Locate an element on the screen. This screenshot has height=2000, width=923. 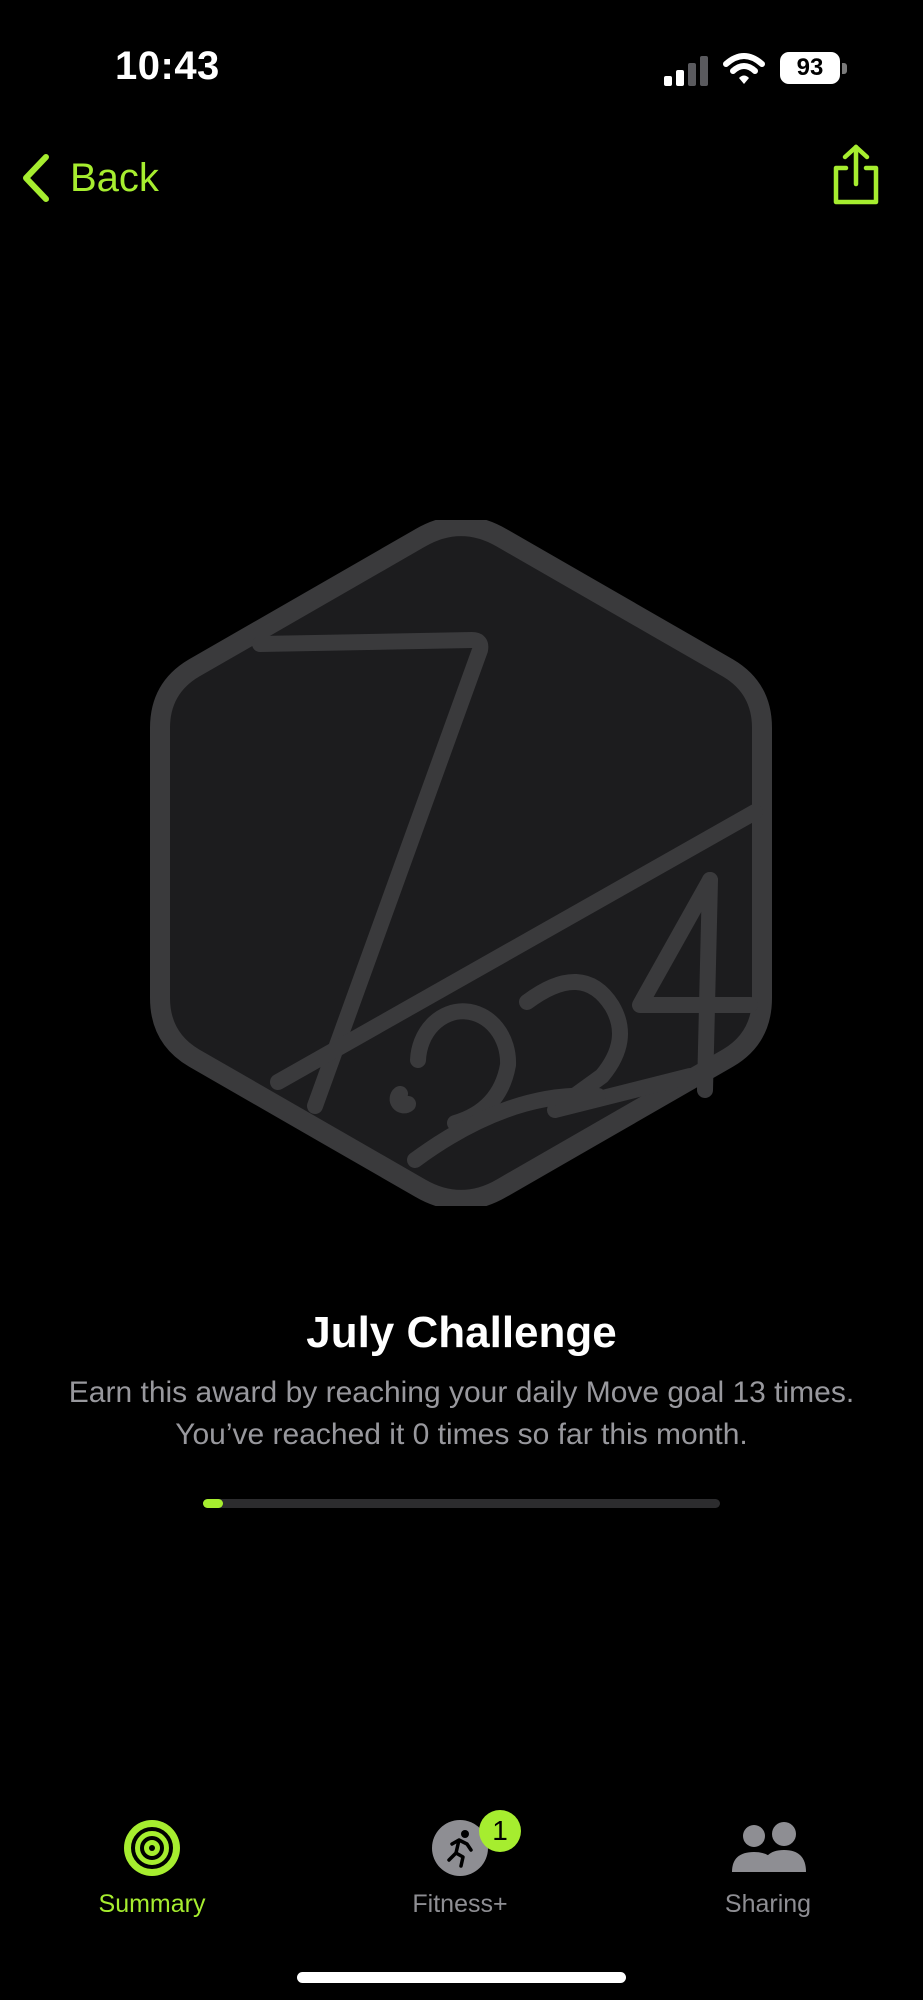
tab-summary: Summary is located at coordinates (152, 1865).